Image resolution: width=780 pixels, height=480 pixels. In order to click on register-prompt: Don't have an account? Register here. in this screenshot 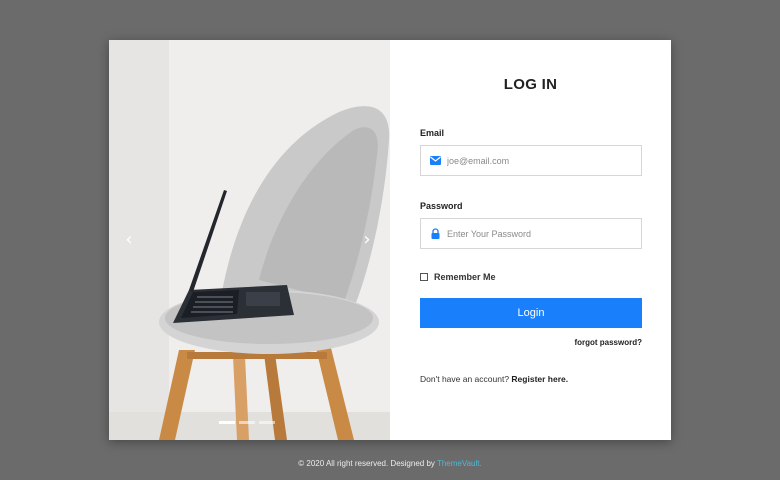, I will do `click(494, 379)`.